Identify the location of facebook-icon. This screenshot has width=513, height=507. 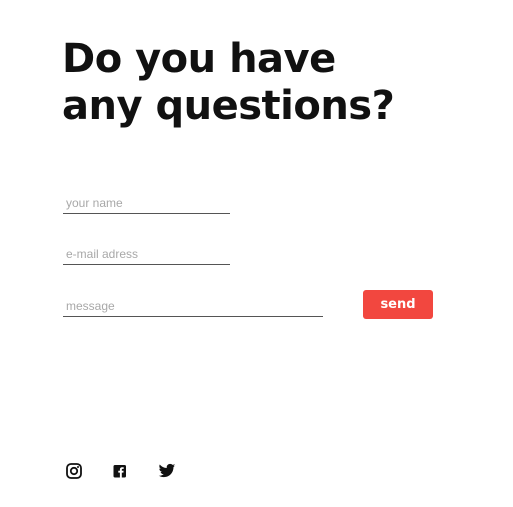
(120, 471).